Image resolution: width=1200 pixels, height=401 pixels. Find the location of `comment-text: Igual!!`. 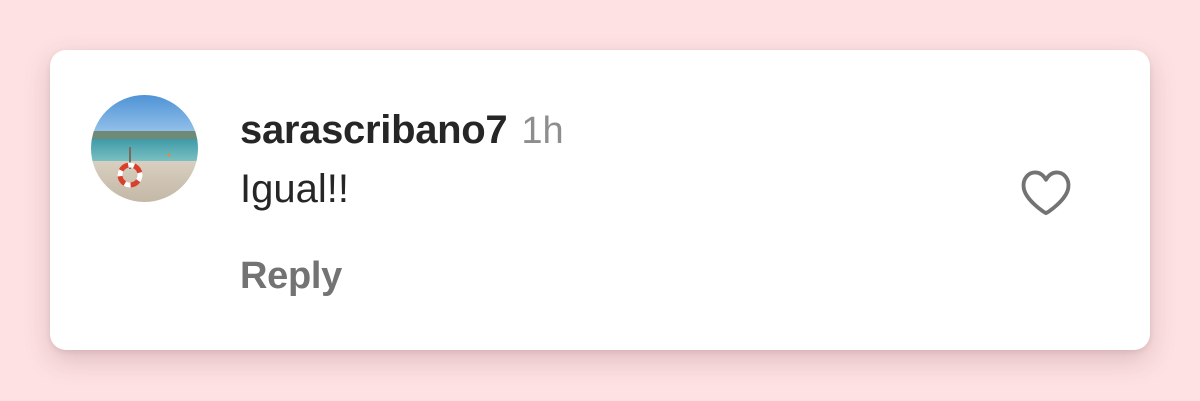

comment-text: Igual!! is located at coordinates (294, 189).